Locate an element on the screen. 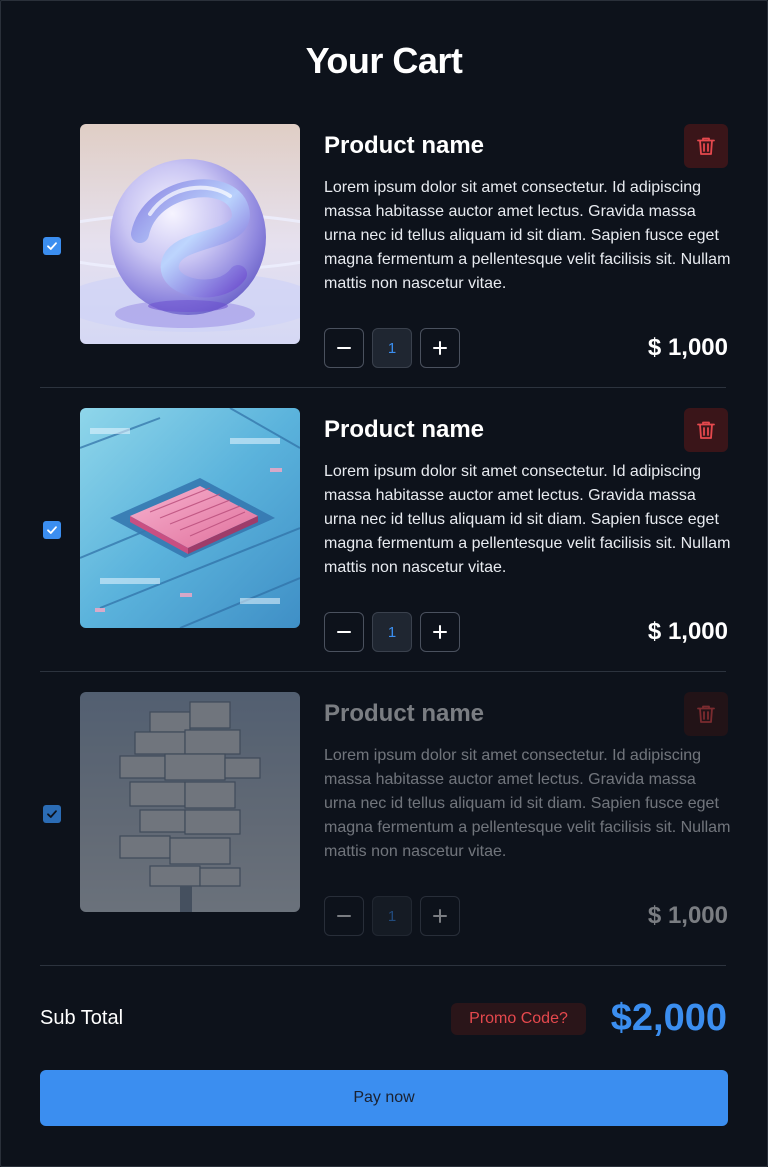  circuit-chip-image is located at coordinates (190, 518).